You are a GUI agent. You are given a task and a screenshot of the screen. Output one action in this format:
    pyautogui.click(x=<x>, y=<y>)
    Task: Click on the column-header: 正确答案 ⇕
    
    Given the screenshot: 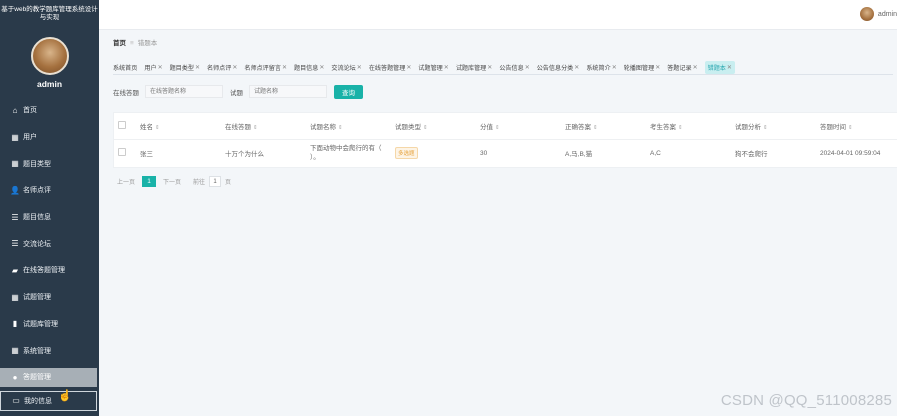 What is the action you would take?
    pyautogui.click(x=603, y=126)
    